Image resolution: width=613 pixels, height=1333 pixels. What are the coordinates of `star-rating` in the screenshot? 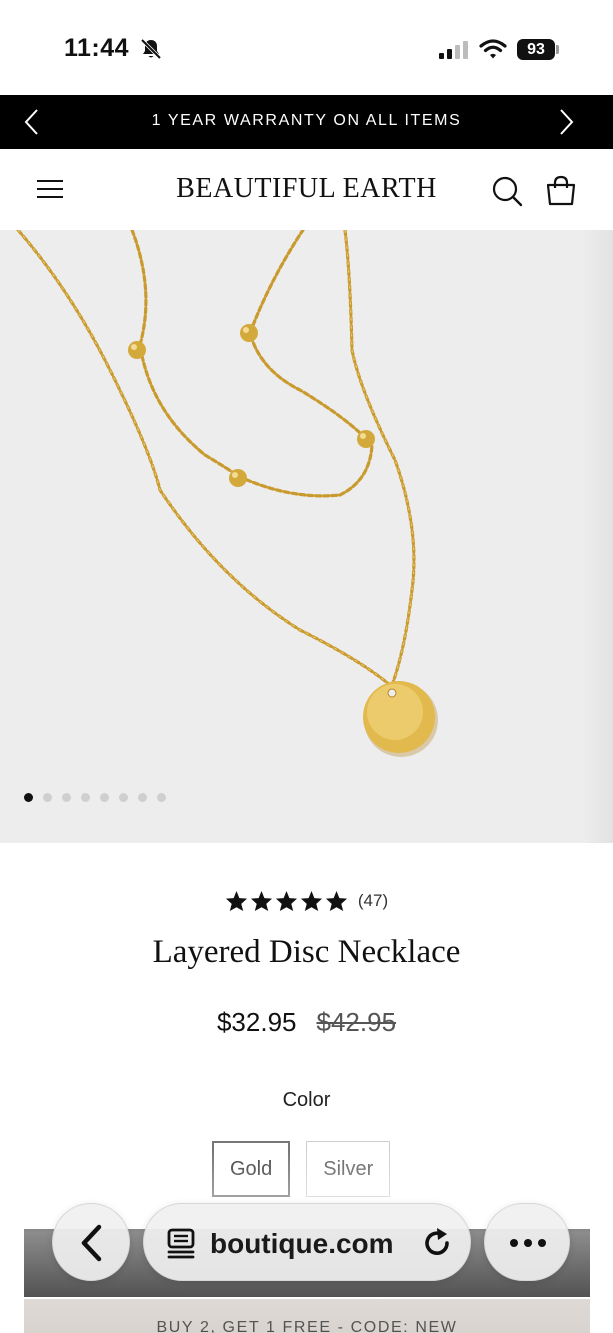 It's located at (286, 901).